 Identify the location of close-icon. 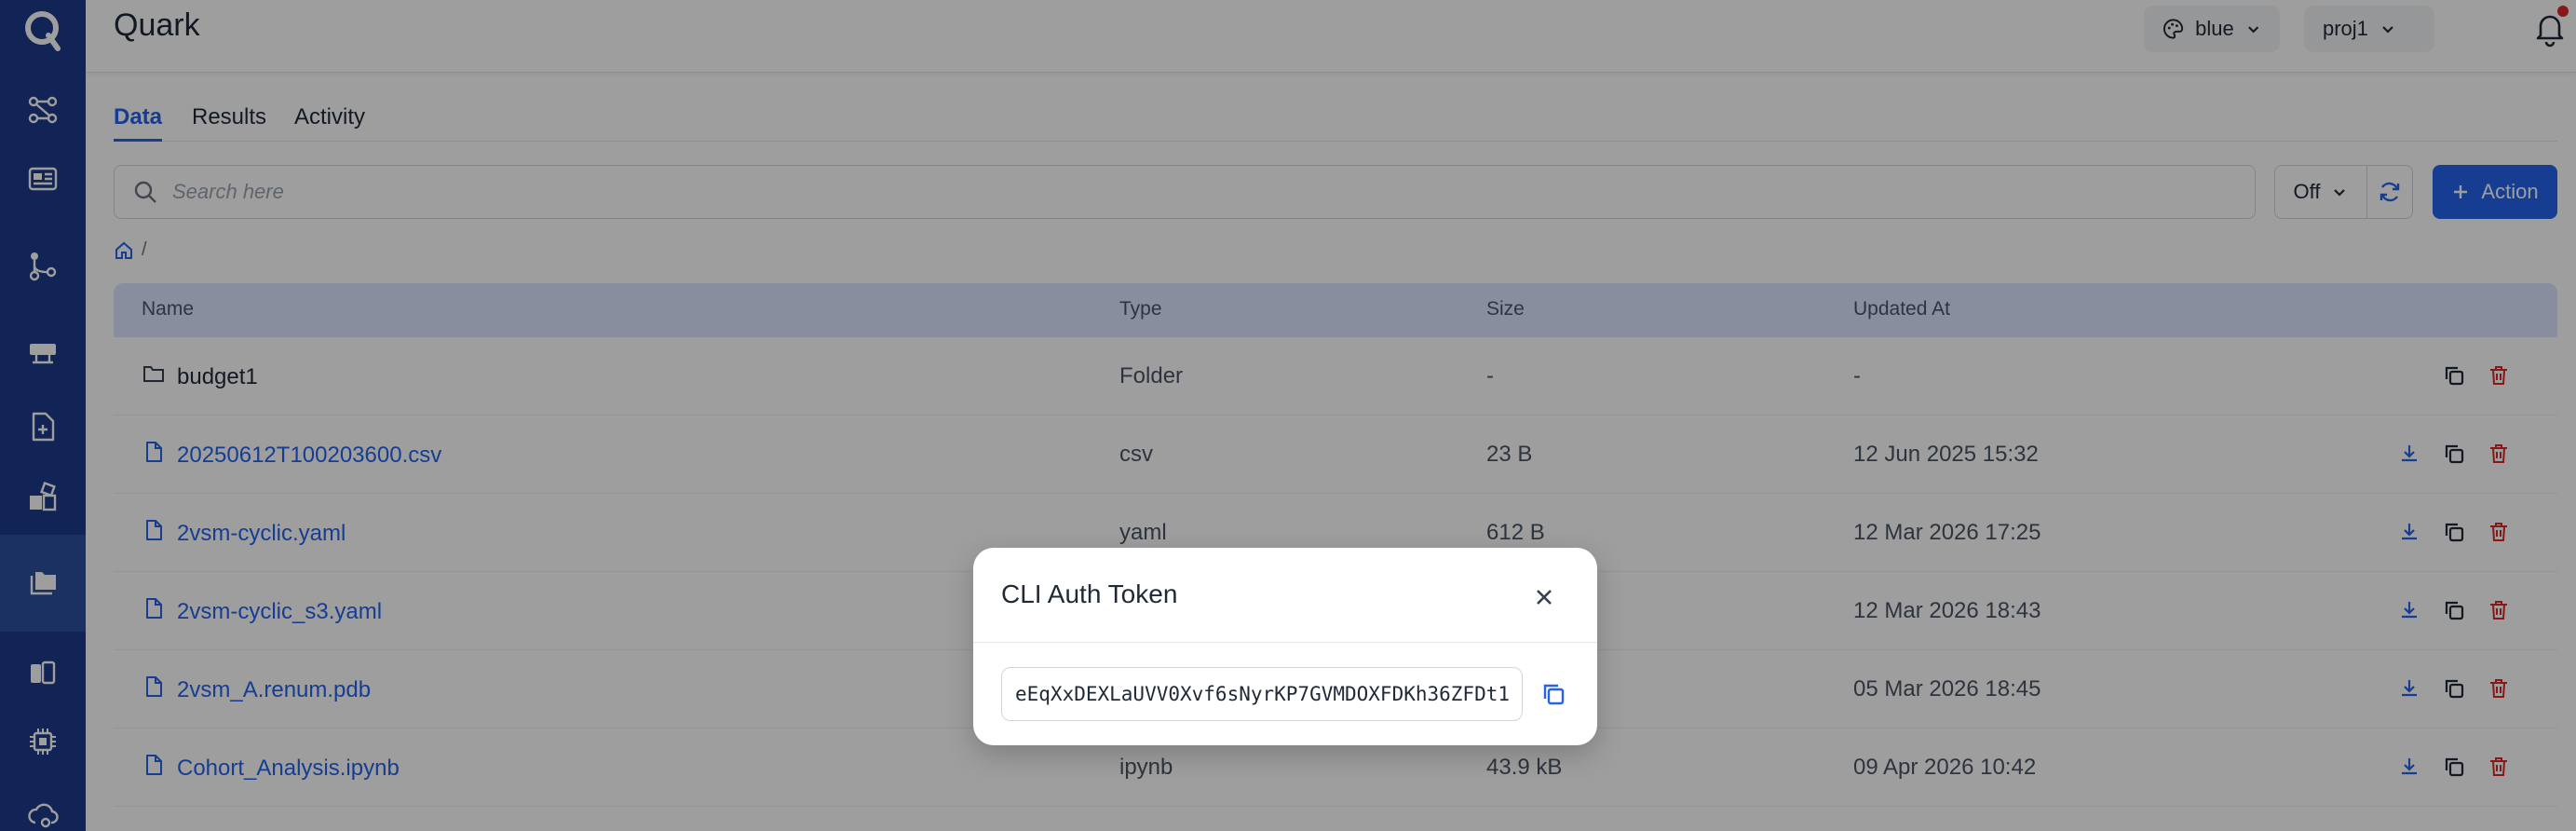
(1544, 597).